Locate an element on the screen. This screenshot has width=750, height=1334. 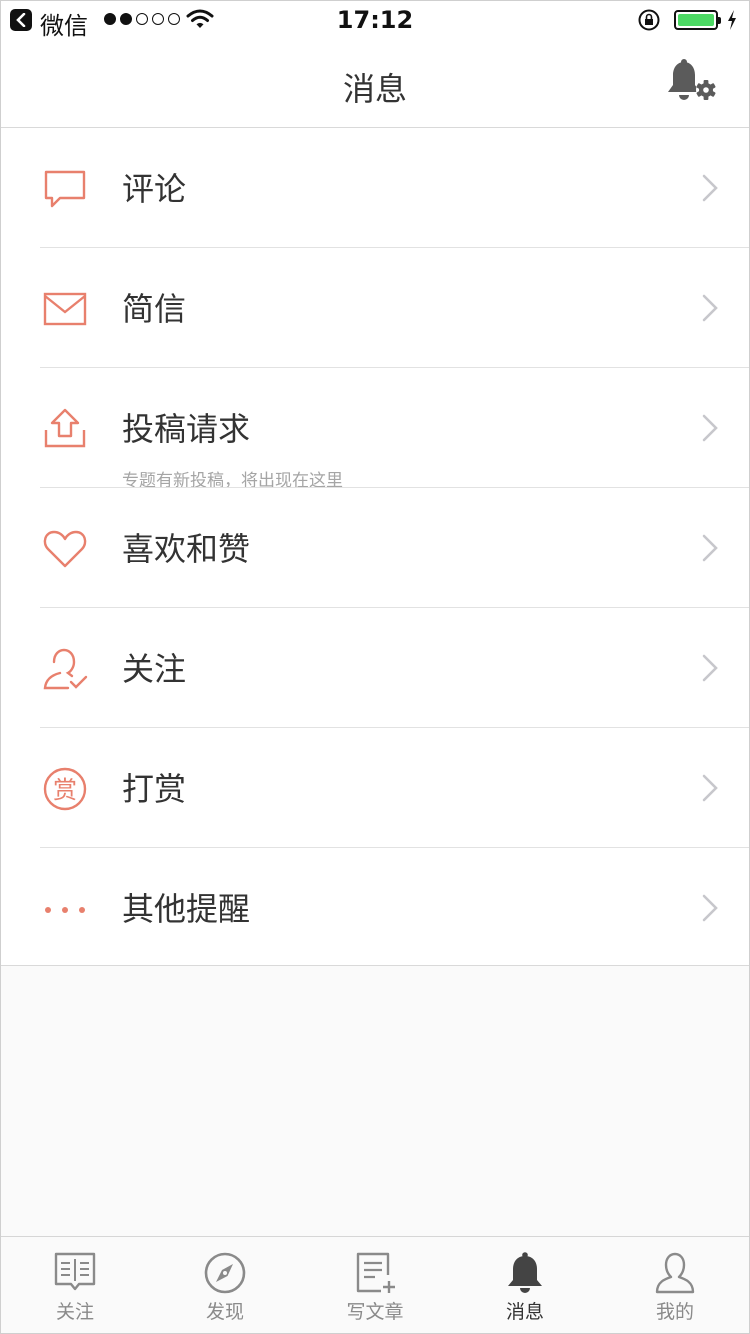
tab-me: 我的 is located at coordinates (675, 1285).